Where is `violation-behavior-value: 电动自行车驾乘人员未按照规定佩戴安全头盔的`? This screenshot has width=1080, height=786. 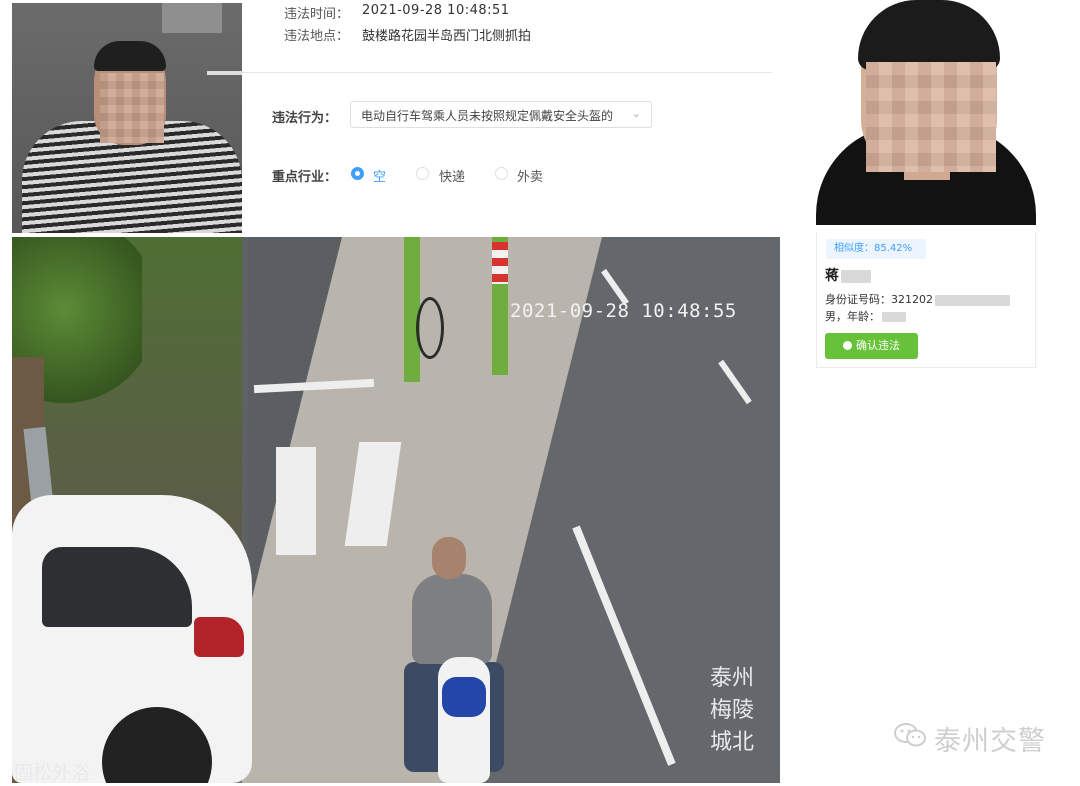 violation-behavior-value: 电动自行车驾乘人员未按照规定佩戴安全头盔的 is located at coordinates (487, 116).